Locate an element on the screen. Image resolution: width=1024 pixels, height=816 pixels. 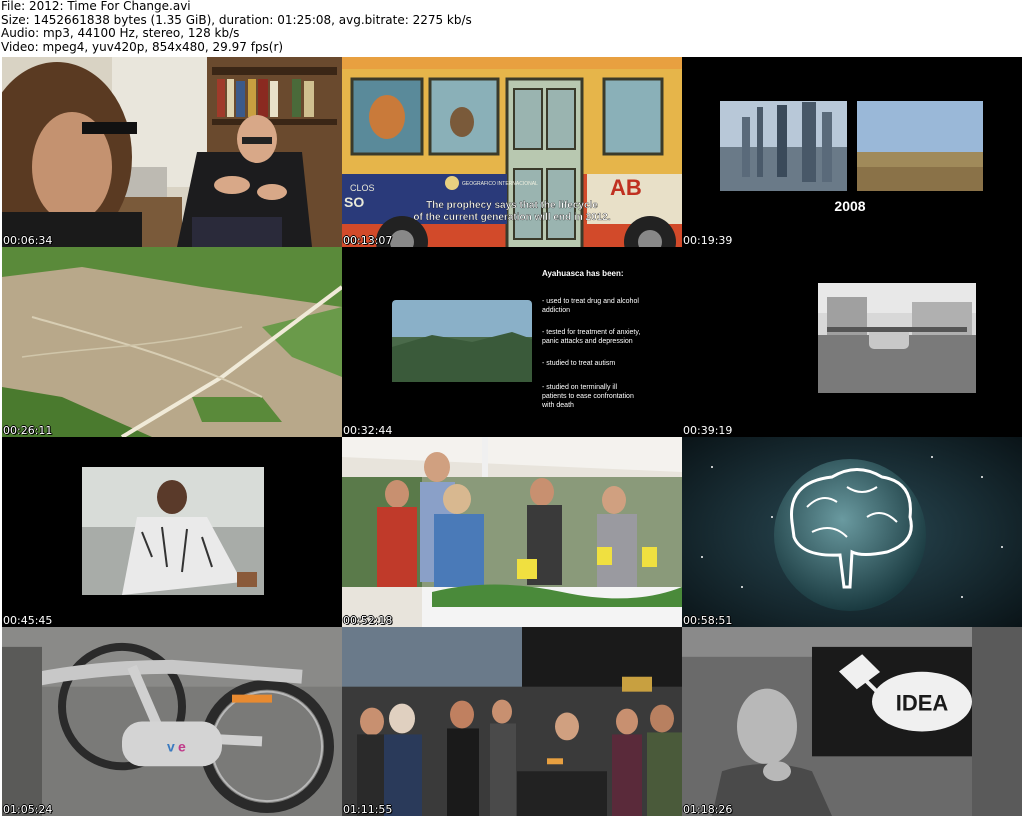
frame-brain-globe is located at coordinates (852, 532).